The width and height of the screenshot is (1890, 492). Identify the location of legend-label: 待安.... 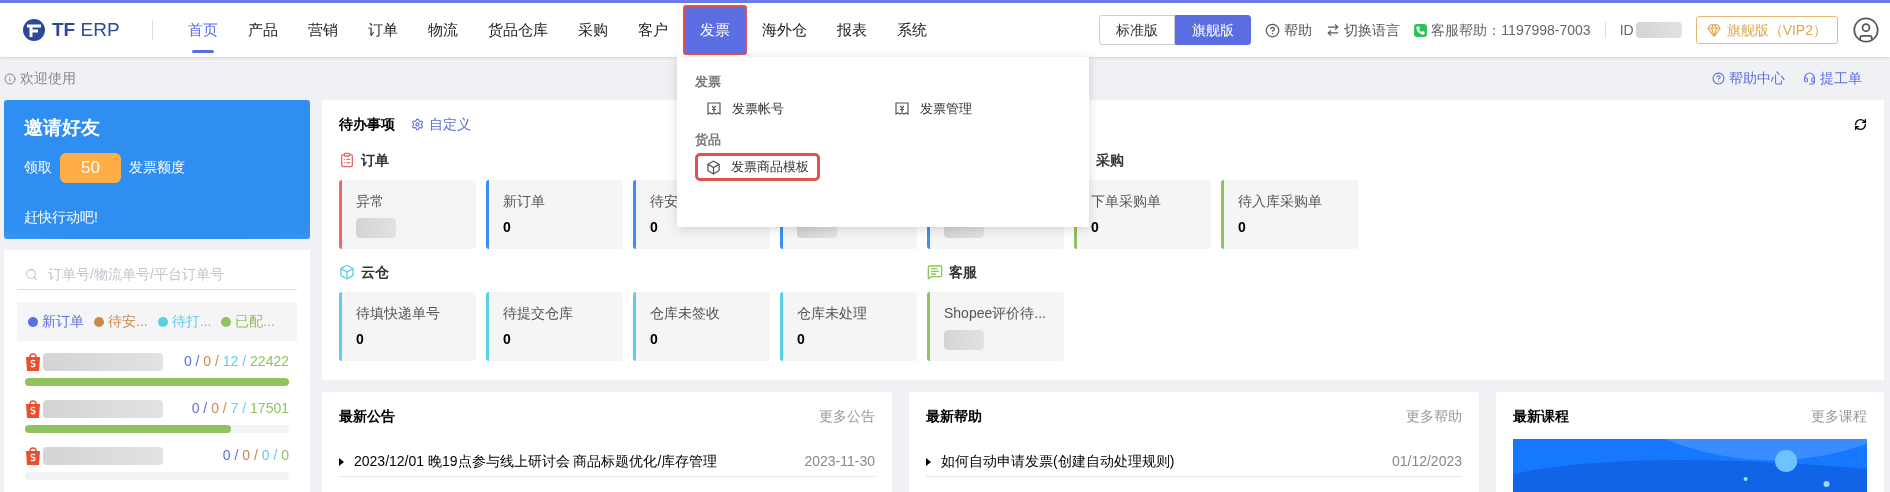
(128, 321).